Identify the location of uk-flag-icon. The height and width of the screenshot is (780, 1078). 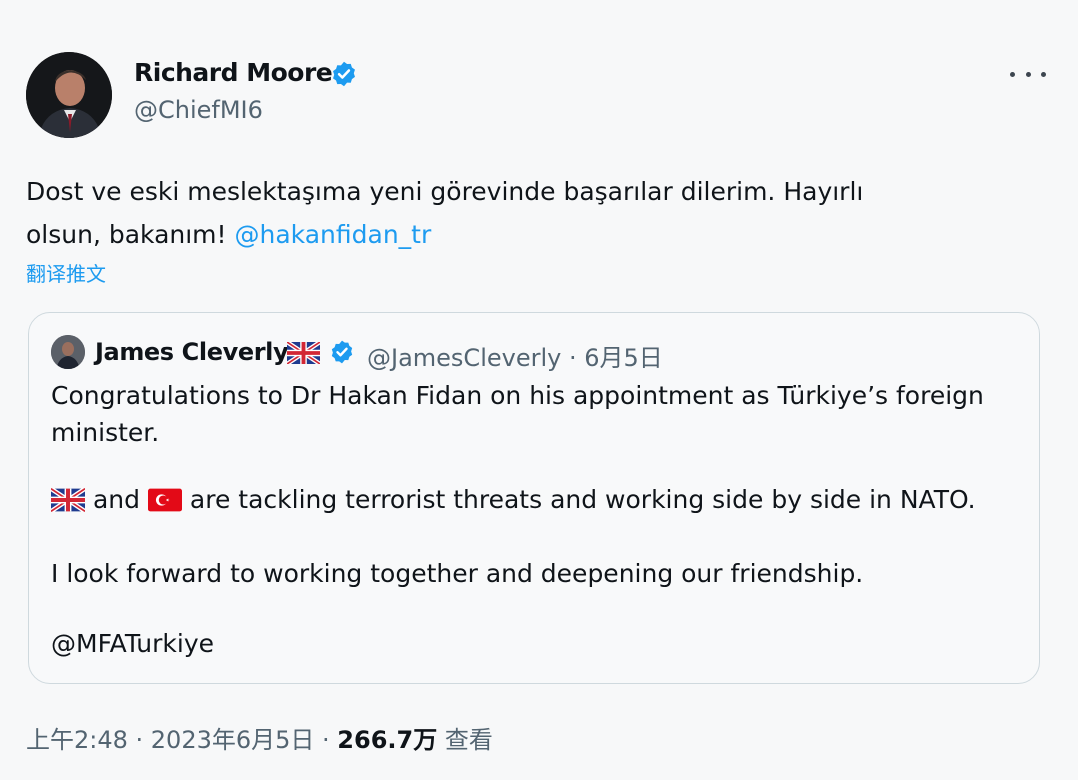
(303, 353).